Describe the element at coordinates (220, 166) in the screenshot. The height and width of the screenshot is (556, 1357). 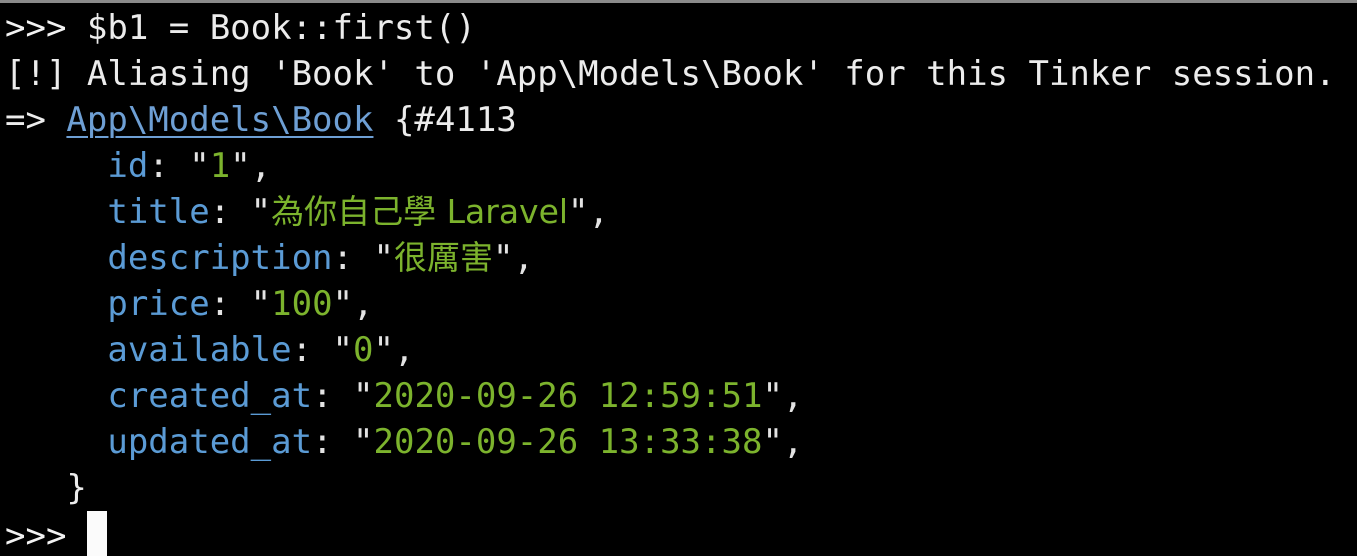
I see `property-value: 1` at that location.